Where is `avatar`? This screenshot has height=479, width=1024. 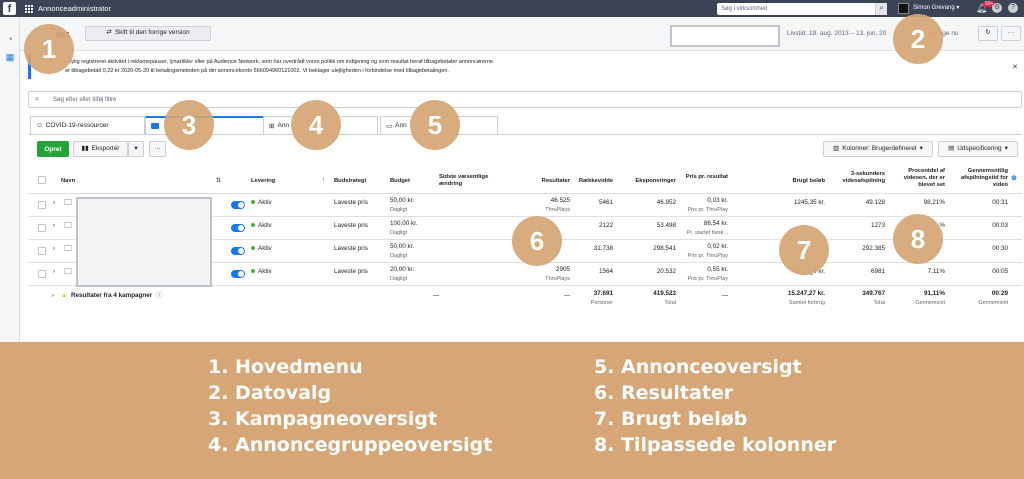 avatar is located at coordinates (903, 8).